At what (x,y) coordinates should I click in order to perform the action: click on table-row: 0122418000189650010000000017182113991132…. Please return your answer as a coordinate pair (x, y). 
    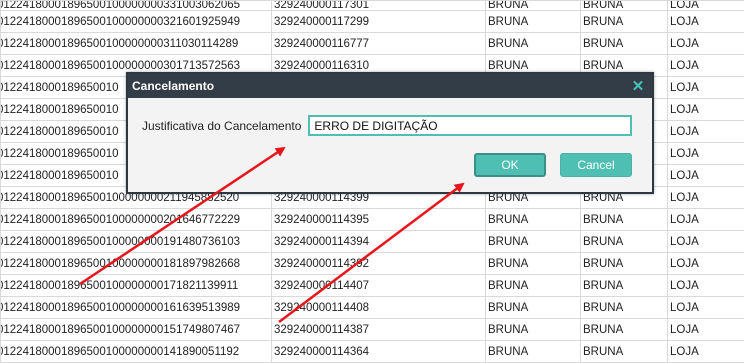
    Looking at the image, I should click on (372, 286).